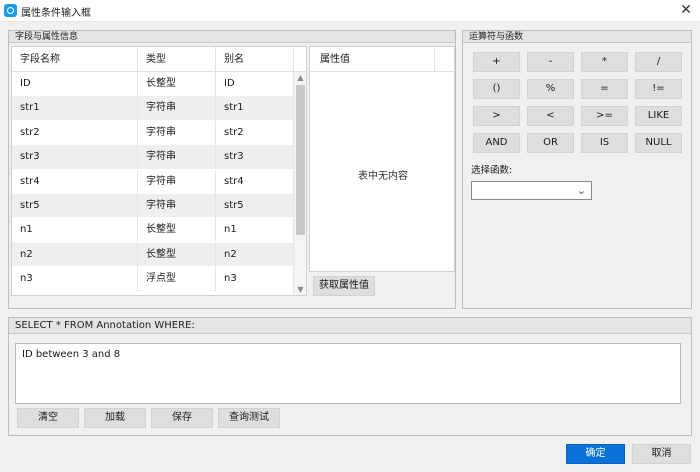 This screenshot has width=700, height=472. Describe the element at coordinates (496, 143) in the screenshot. I see `operator-and-button: AND` at that location.